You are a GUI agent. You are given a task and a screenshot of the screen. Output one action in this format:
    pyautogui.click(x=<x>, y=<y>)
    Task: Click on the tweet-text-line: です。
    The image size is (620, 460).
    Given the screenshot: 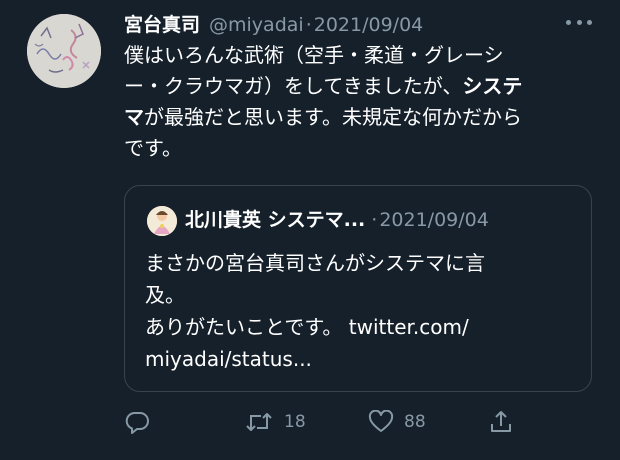 What is the action you would take?
    pyautogui.click(x=153, y=148)
    